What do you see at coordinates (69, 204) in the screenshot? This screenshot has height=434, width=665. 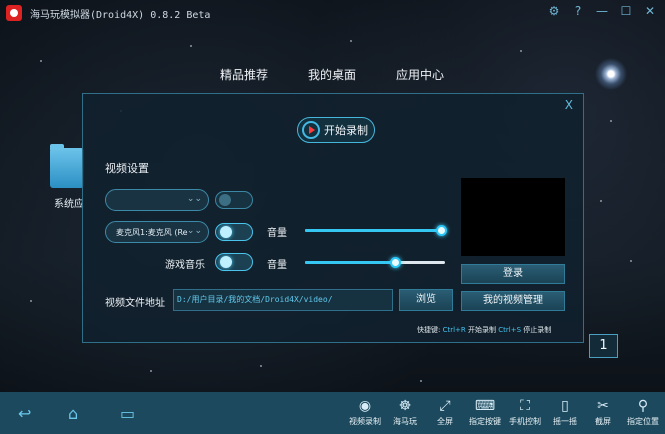 I see `desktop-app-label: 系统应` at bounding box center [69, 204].